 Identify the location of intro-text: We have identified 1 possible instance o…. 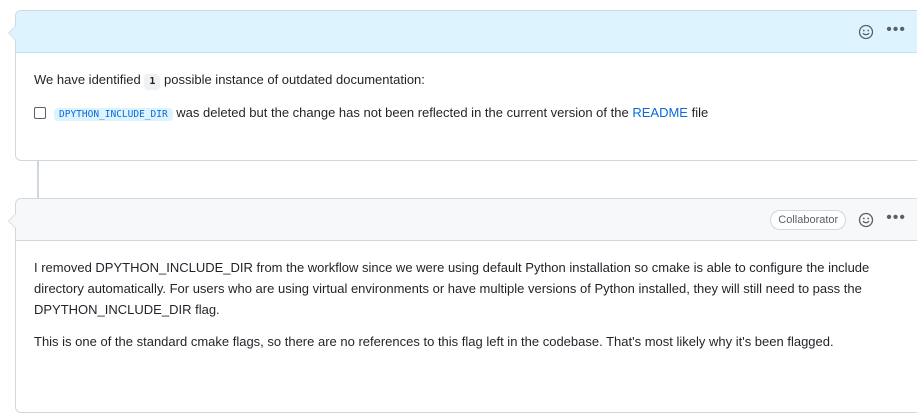
(470, 79).